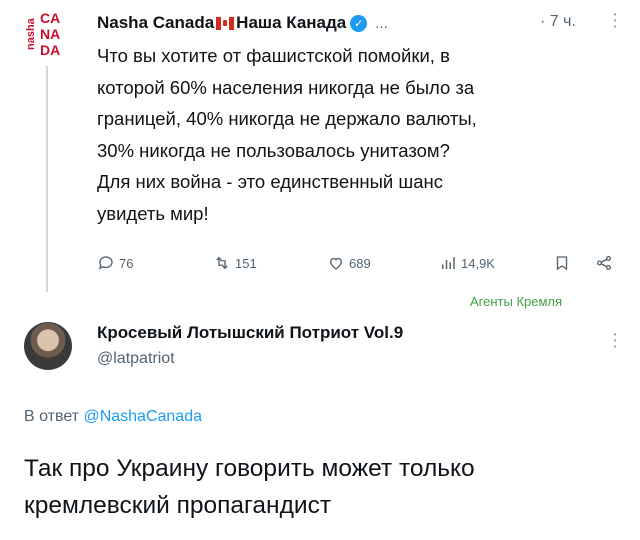 The width and height of the screenshot is (640, 540). I want to click on views-button: 14,9K, so click(467, 263).